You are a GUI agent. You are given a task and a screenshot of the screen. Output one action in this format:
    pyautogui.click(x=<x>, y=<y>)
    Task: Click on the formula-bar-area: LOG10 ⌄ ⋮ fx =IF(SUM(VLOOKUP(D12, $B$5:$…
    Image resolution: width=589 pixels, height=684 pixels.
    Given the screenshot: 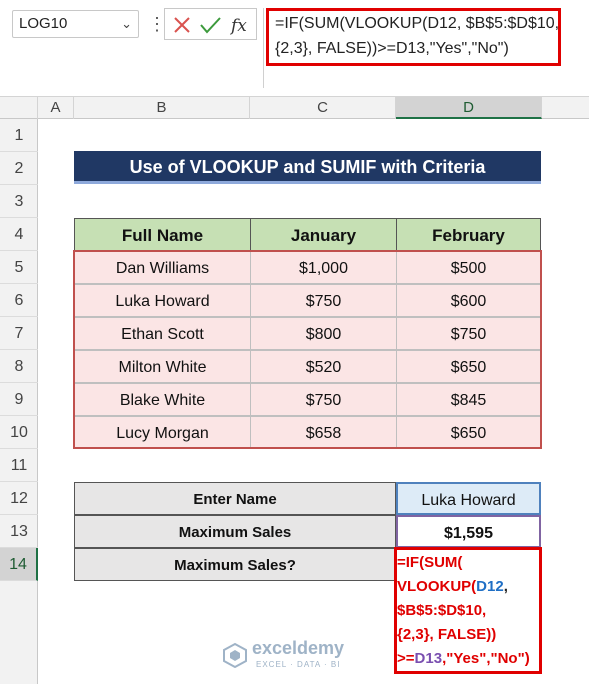 What is the action you would take?
    pyautogui.click(x=294, y=48)
    